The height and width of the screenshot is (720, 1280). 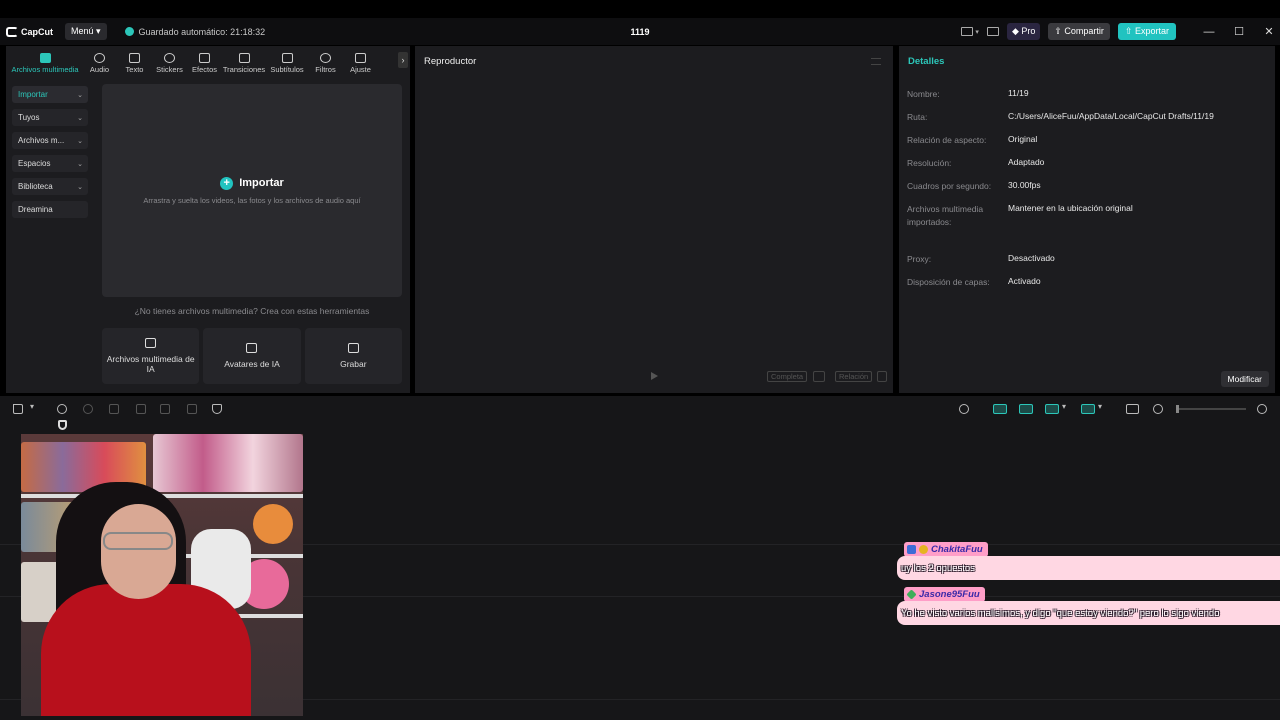 What do you see at coordinates (882, 376) in the screenshot?
I see `fullscreen-icon` at bounding box center [882, 376].